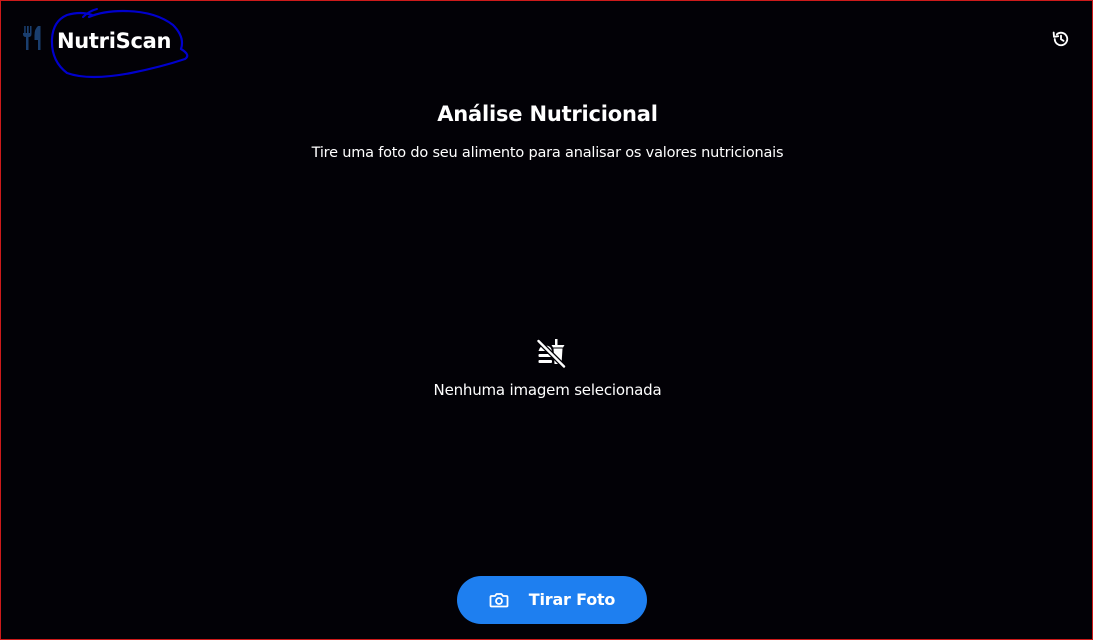  I want to click on page-title: Análise Nutricional, so click(547, 114).